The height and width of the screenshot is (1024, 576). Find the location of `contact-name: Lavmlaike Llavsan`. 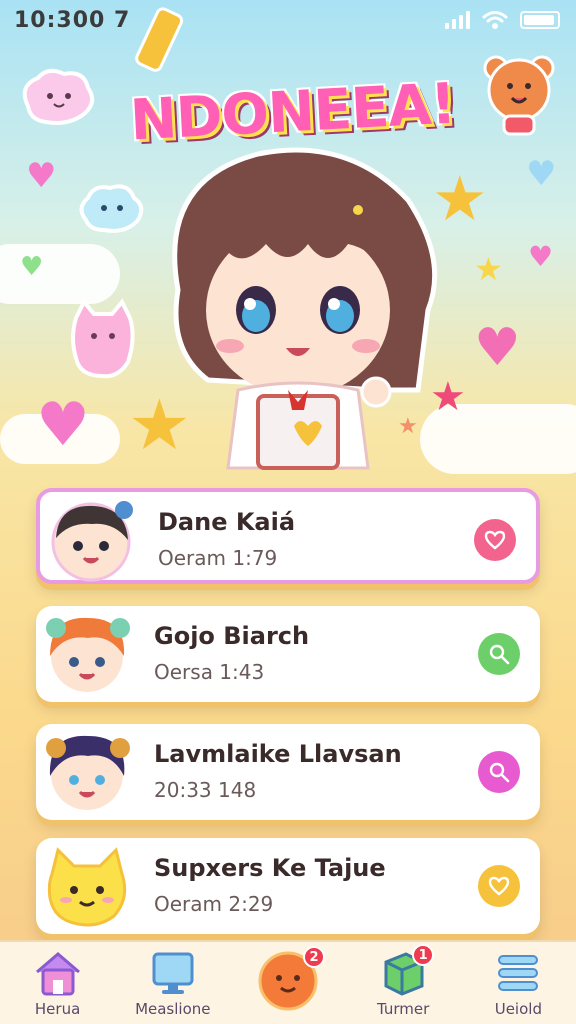

contact-name: Lavmlaike Llavsan is located at coordinates (278, 754).